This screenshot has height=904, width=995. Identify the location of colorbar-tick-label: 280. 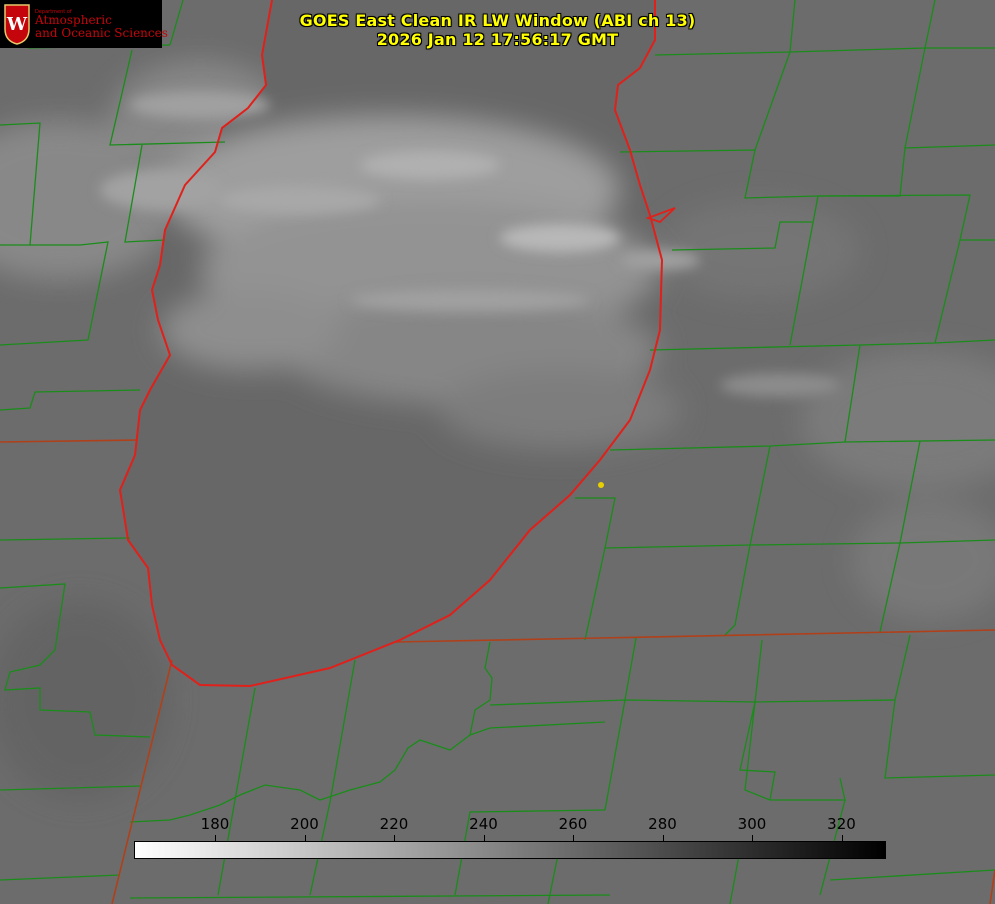
(662, 824).